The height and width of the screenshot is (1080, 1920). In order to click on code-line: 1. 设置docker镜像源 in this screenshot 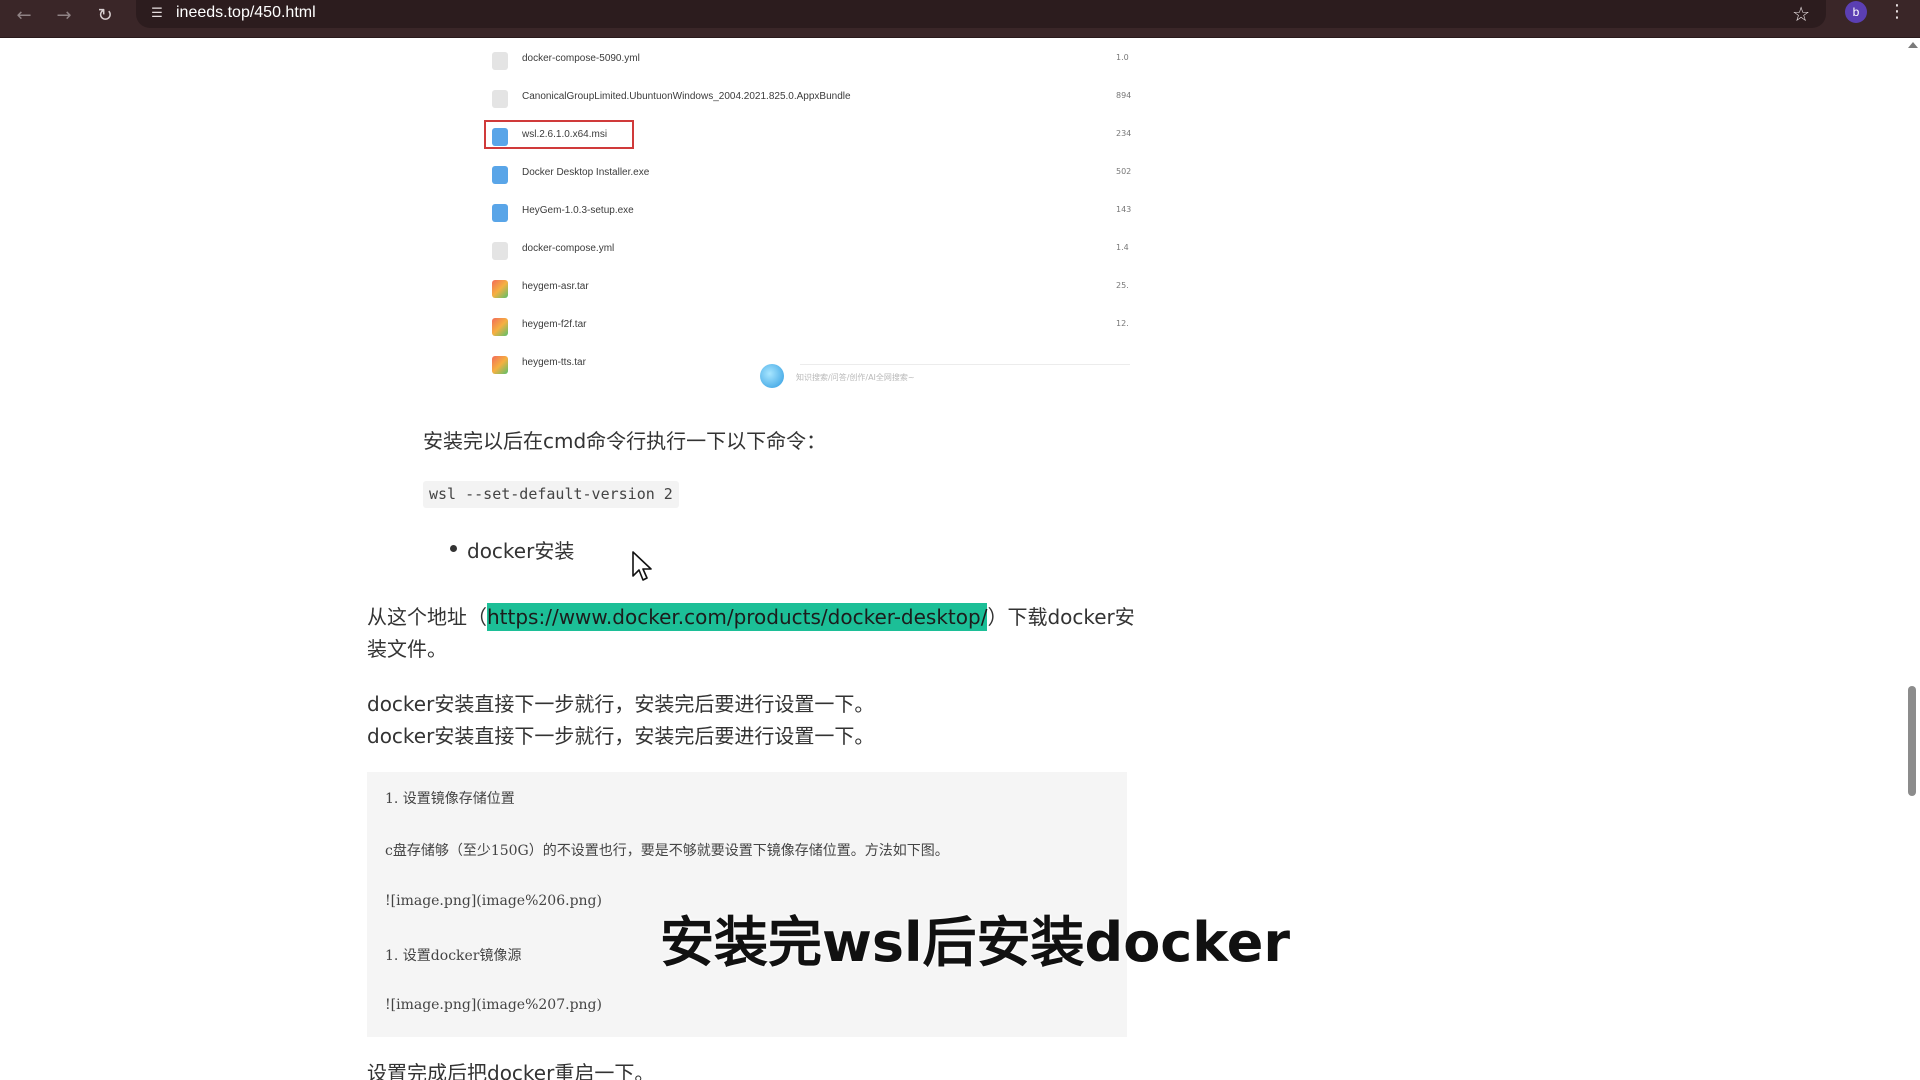, I will do `click(453, 956)`.